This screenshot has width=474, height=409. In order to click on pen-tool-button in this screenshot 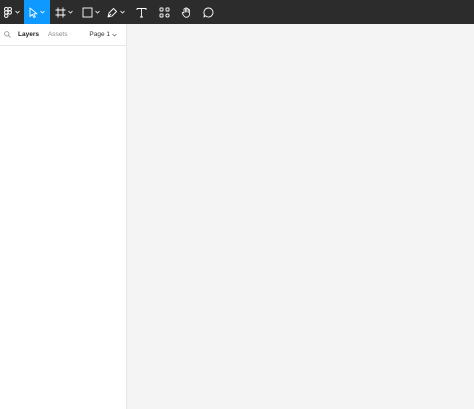, I will do `click(116, 12)`.